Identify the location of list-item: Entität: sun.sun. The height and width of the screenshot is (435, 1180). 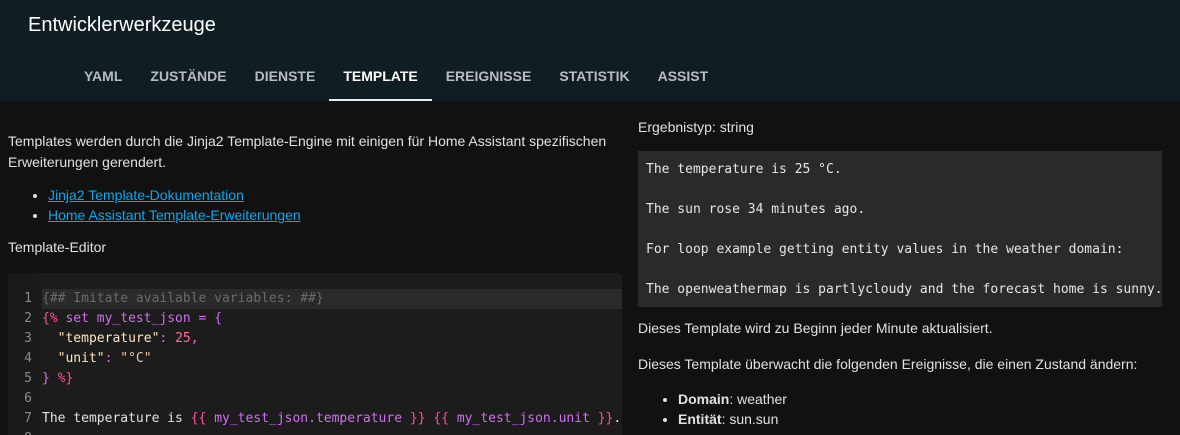
(732, 419).